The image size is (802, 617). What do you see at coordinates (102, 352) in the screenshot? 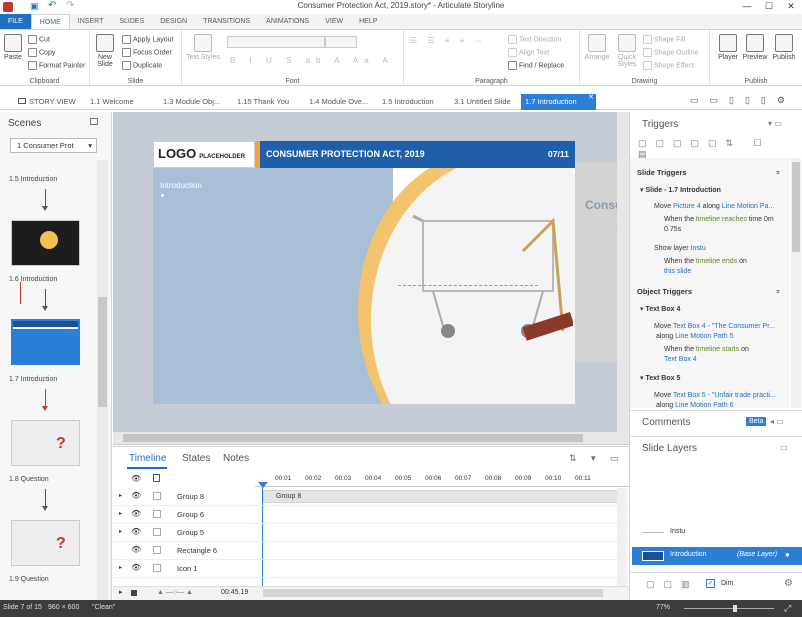
I see `scroll-thumb` at bounding box center [102, 352].